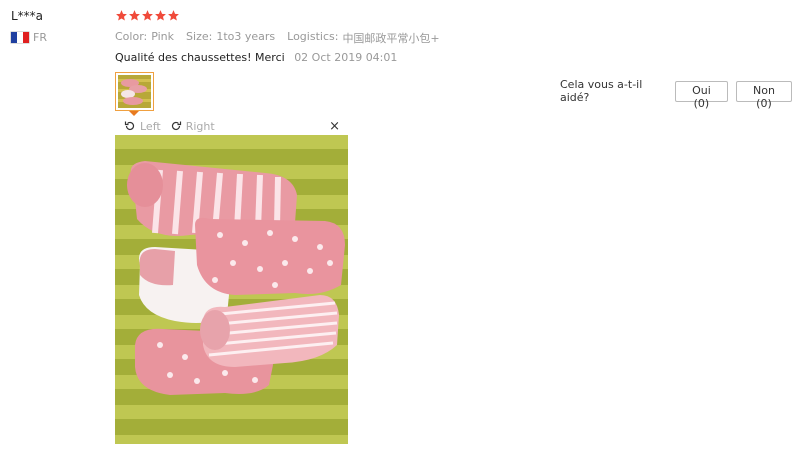 This screenshot has width=800, height=454. Describe the element at coordinates (27, 16) in the screenshot. I see `reviewer-name: L***a` at that location.